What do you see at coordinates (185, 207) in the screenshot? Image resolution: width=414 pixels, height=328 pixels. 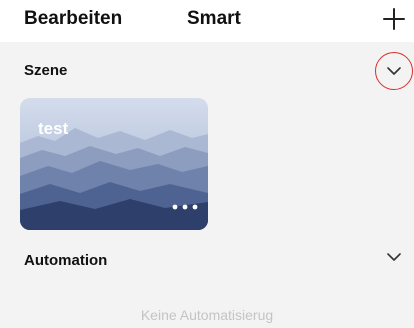 I see `more-dots-icon` at bounding box center [185, 207].